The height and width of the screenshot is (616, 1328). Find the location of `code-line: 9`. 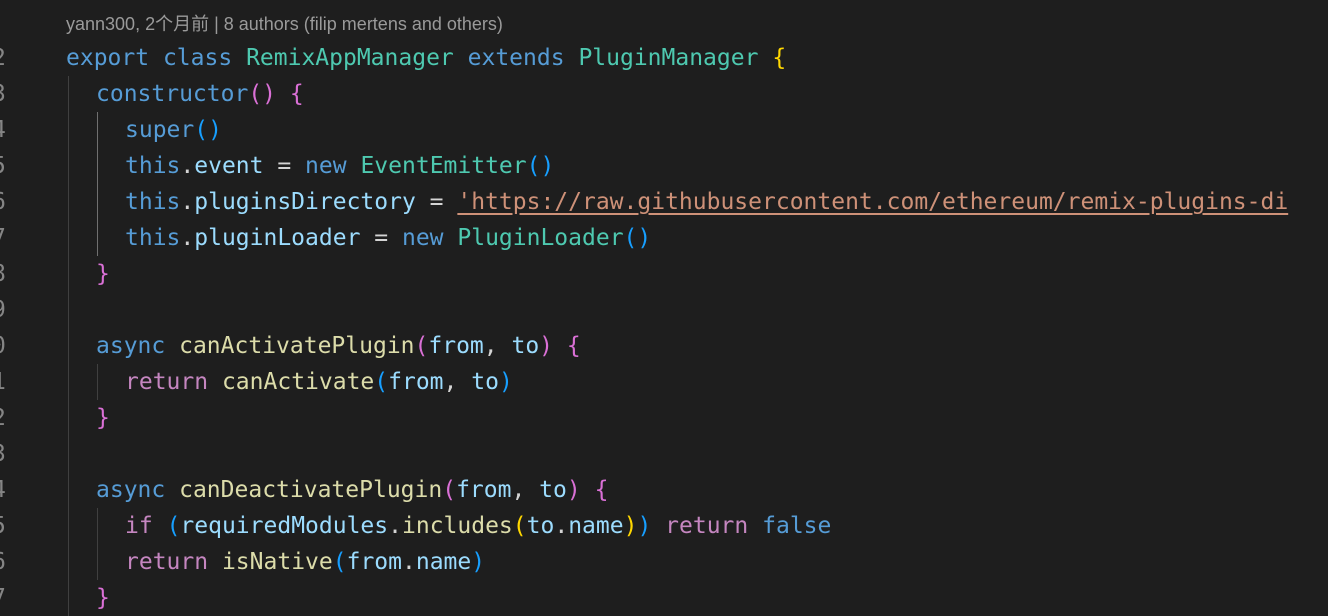

code-line: 9 is located at coordinates (664, 310).